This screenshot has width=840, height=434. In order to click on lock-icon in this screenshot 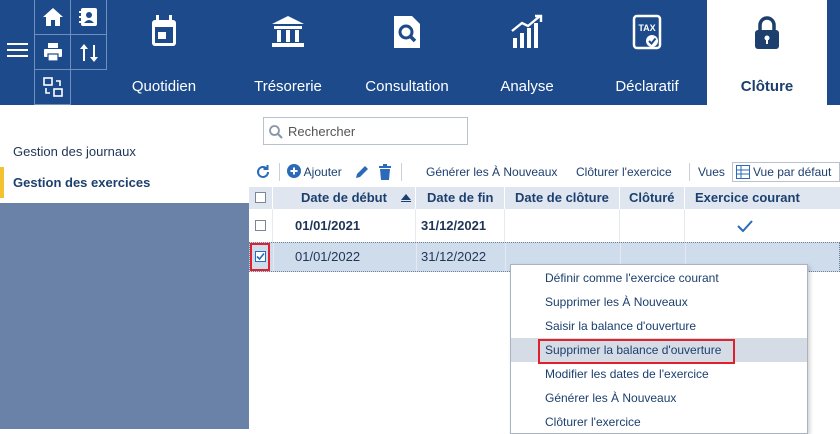, I will do `click(767, 35)`.